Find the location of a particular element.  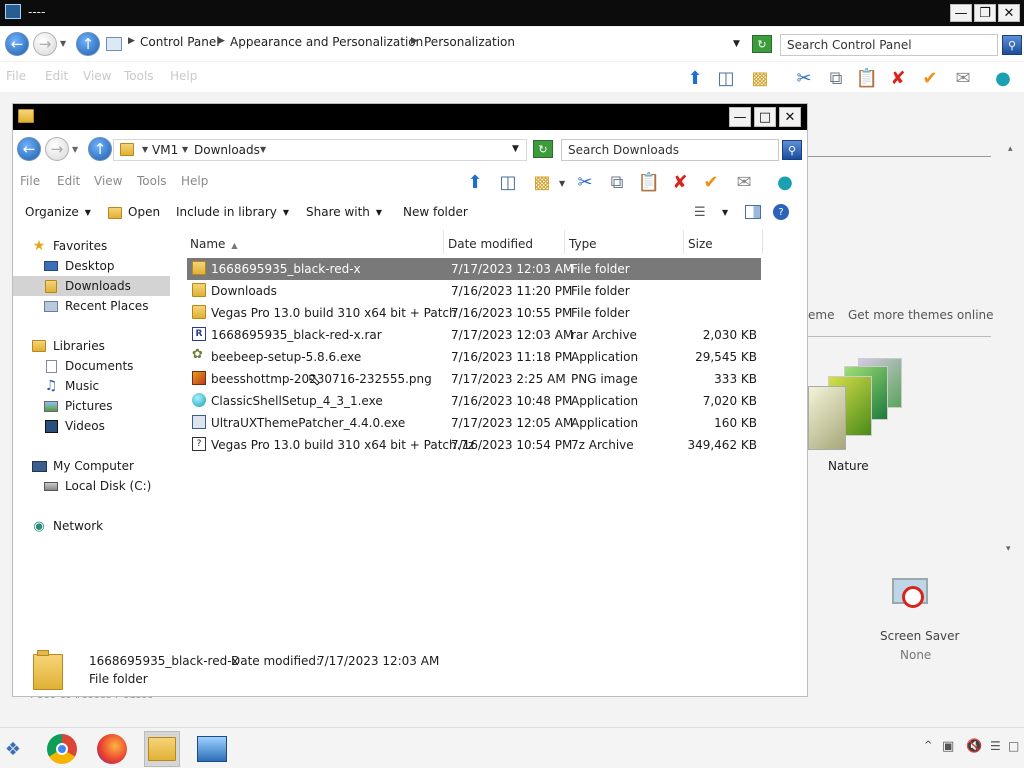

screen-saver-icon is located at coordinates (912, 598).